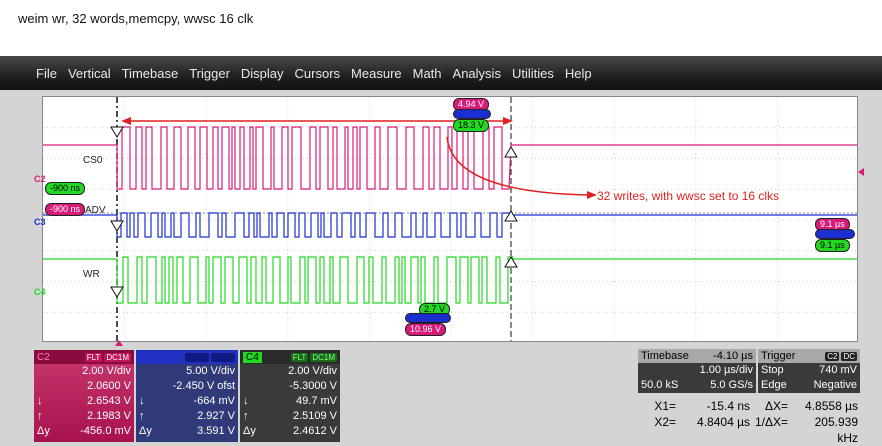 The image size is (882, 446). I want to click on cursor-x1-value: -15.4 ns, so click(728, 406).